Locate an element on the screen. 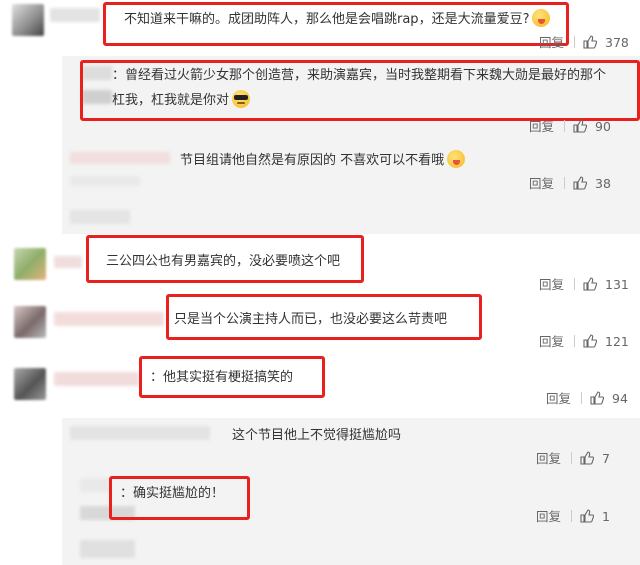 This screenshot has height=565, width=640. drooling-emoji-icon is located at coordinates (456, 159).